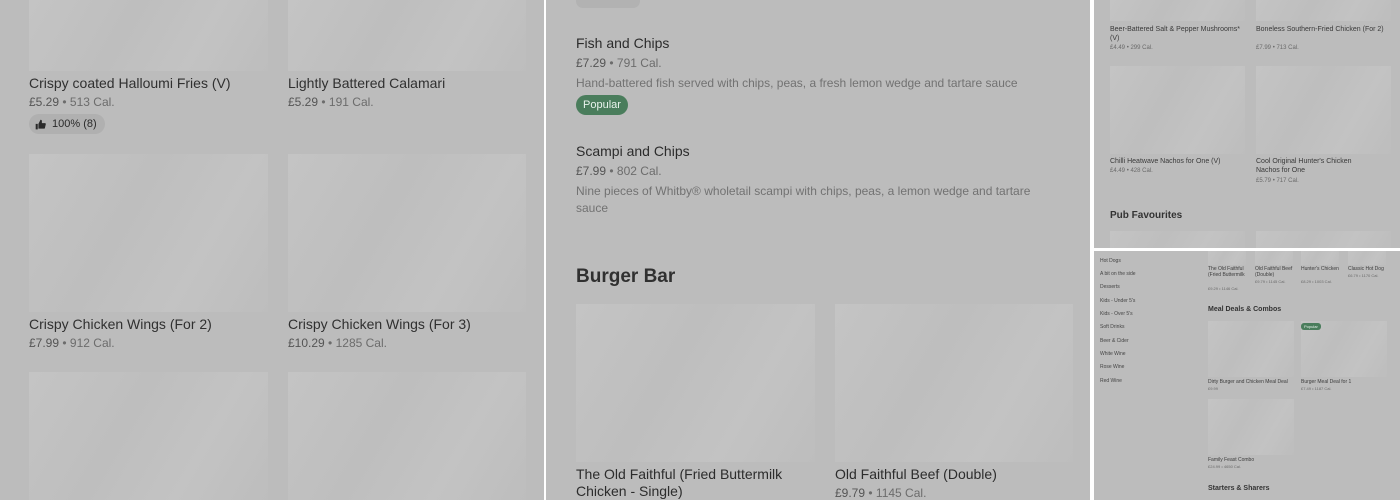 The image size is (1400, 500). I want to click on item-price-cal: £9.29 • 1146 Cal., so click(1223, 288).